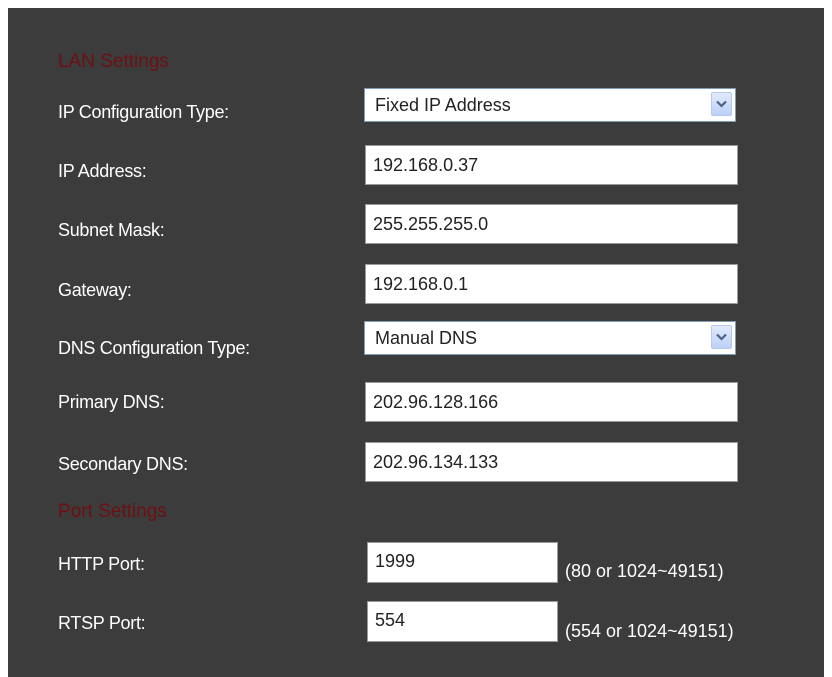 The height and width of the screenshot is (677, 832). I want to click on ip-address-label: IP Address:, so click(102, 171).